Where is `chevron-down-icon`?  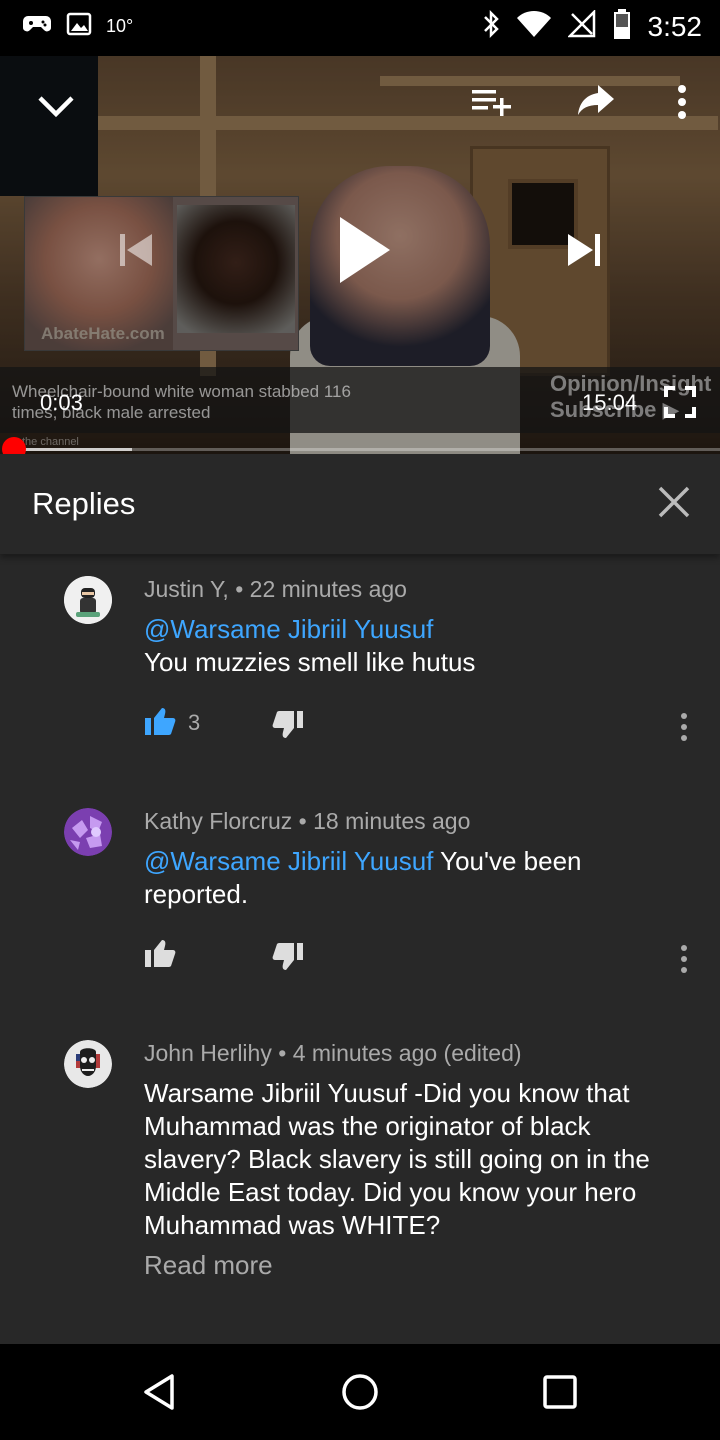 chevron-down-icon is located at coordinates (56, 106).